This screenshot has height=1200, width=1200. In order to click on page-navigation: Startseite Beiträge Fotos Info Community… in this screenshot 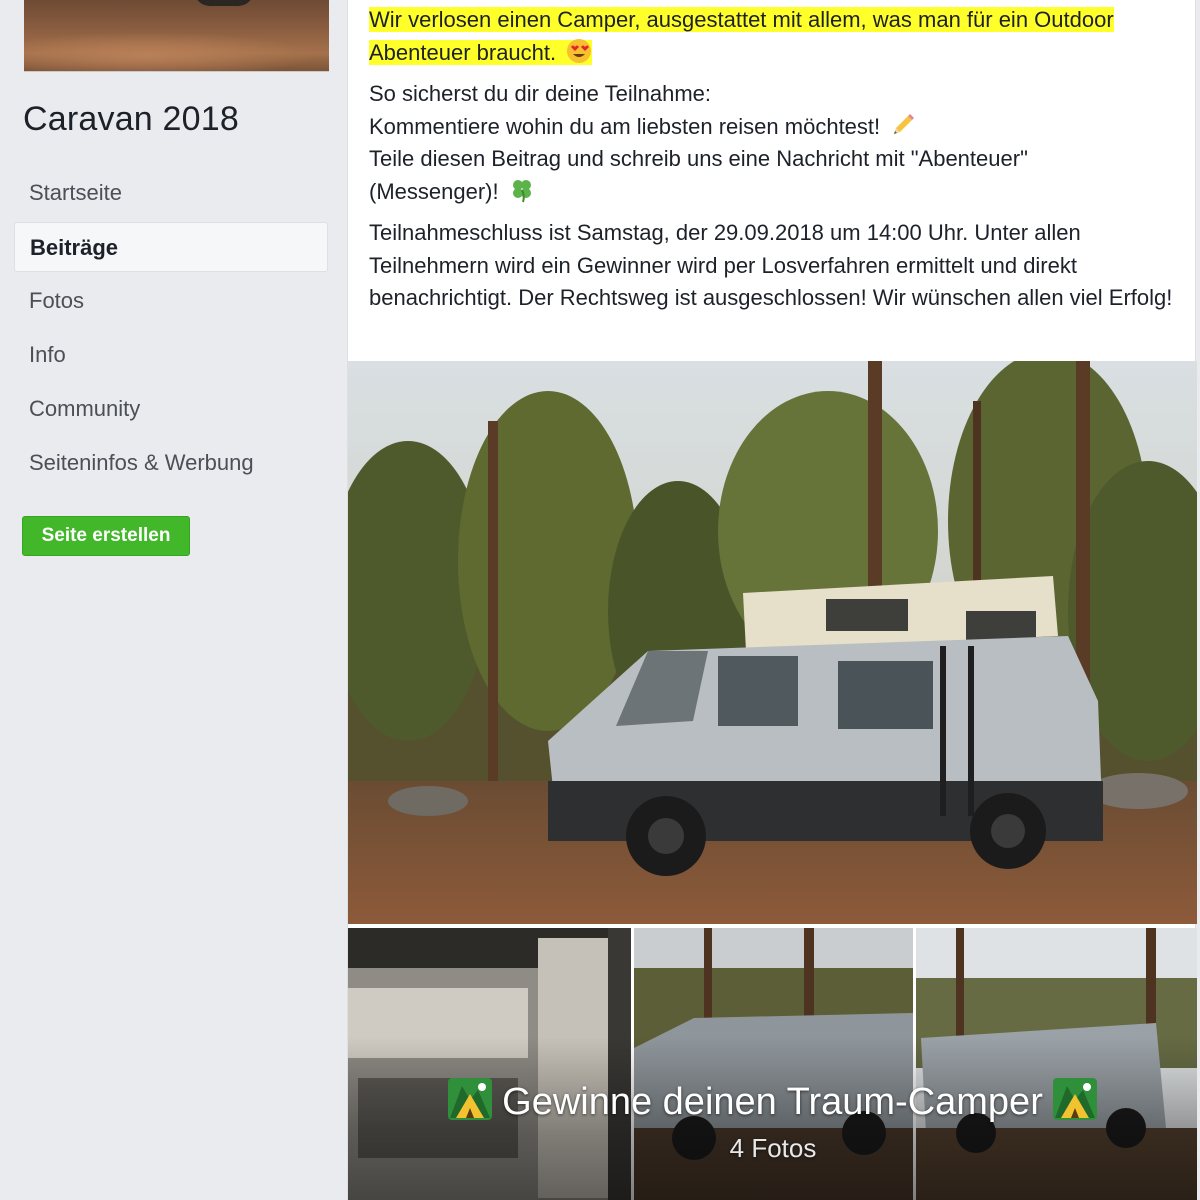, I will do `click(171, 330)`.